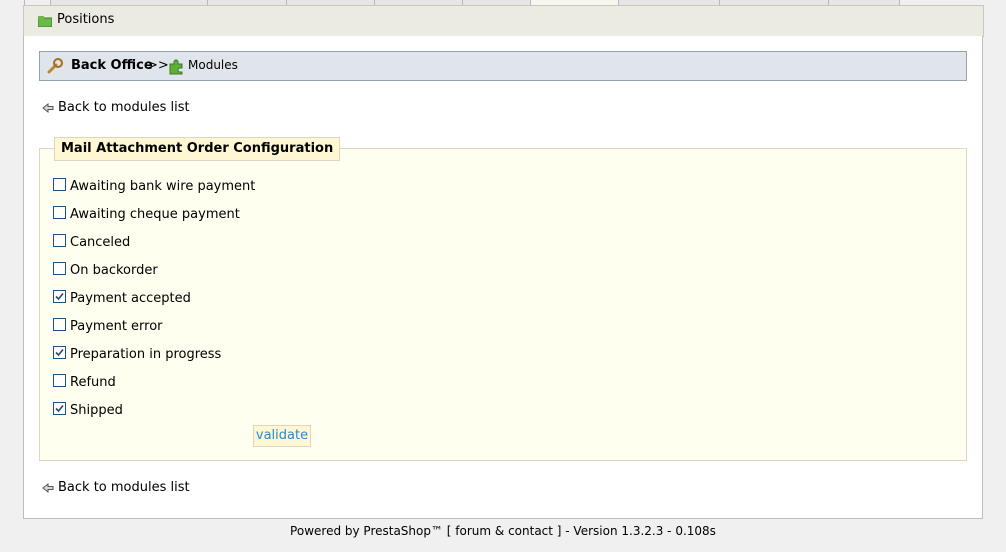 Image resolution: width=1006 pixels, height=552 pixels. I want to click on option-label: Awaiting cheque payment, so click(155, 214).